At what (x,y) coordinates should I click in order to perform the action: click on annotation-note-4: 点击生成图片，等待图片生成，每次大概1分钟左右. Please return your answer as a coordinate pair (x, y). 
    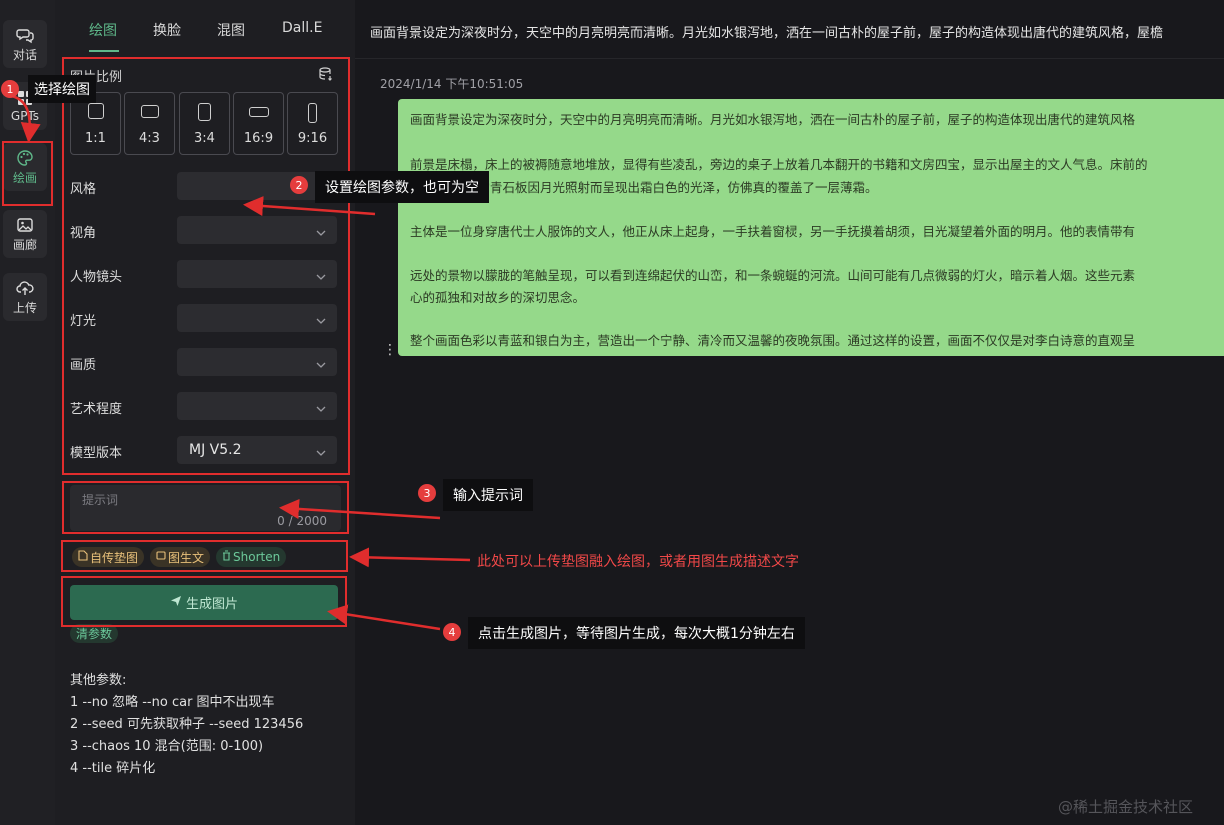
    Looking at the image, I should click on (636, 633).